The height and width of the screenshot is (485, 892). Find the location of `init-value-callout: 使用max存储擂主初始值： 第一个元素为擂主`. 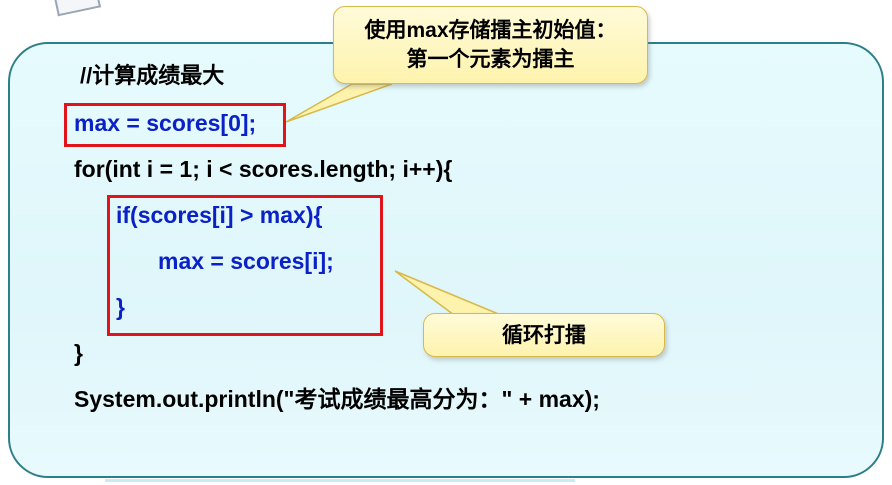

init-value-callout: 使用max存储擂主初始值： 第一个元素为擂主 is located at coordinates (490, 45).